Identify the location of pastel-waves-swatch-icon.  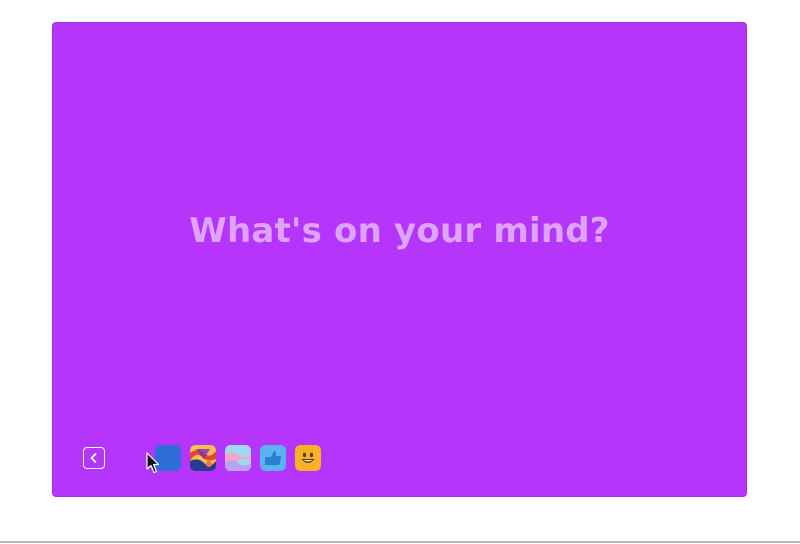
(238, 458).